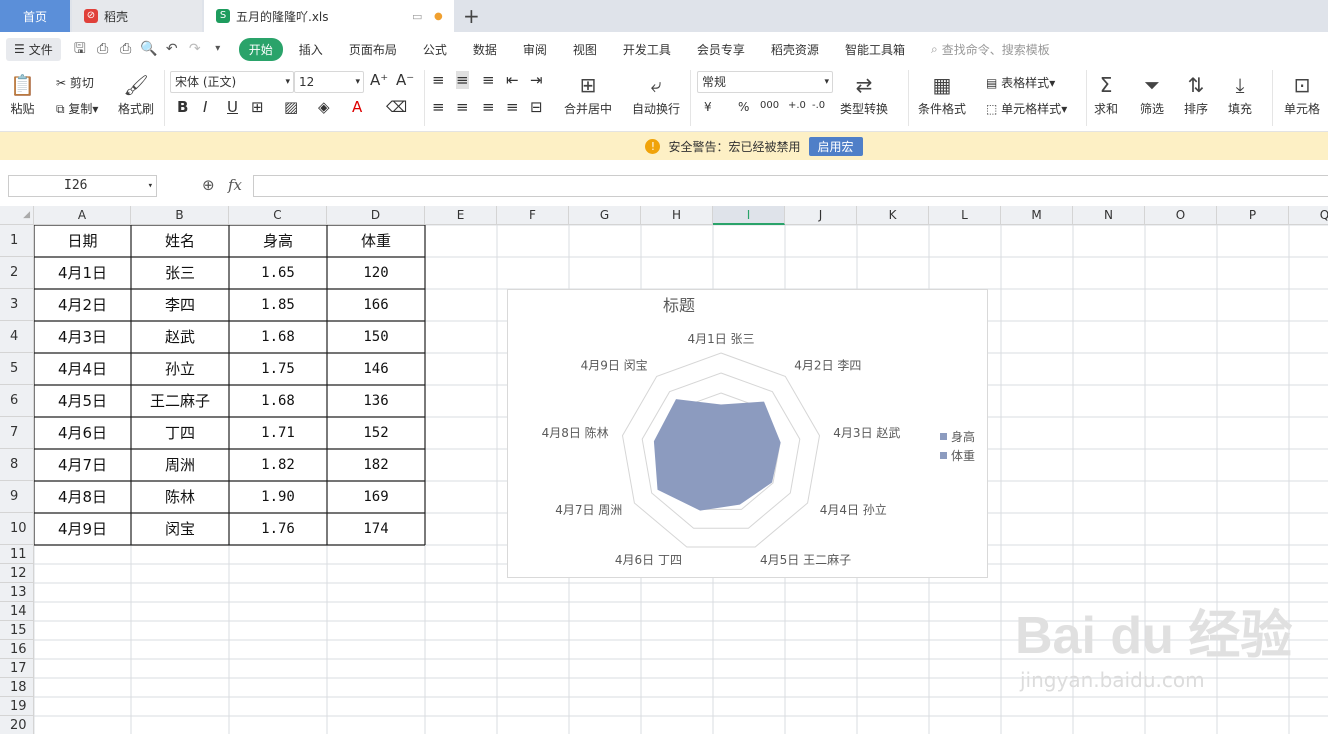 The image size is (1328, 734). What do you see at coordinates (357, 107) in the screenshot?
I see `font-color-icon: A` at bounding box center [357, 107].